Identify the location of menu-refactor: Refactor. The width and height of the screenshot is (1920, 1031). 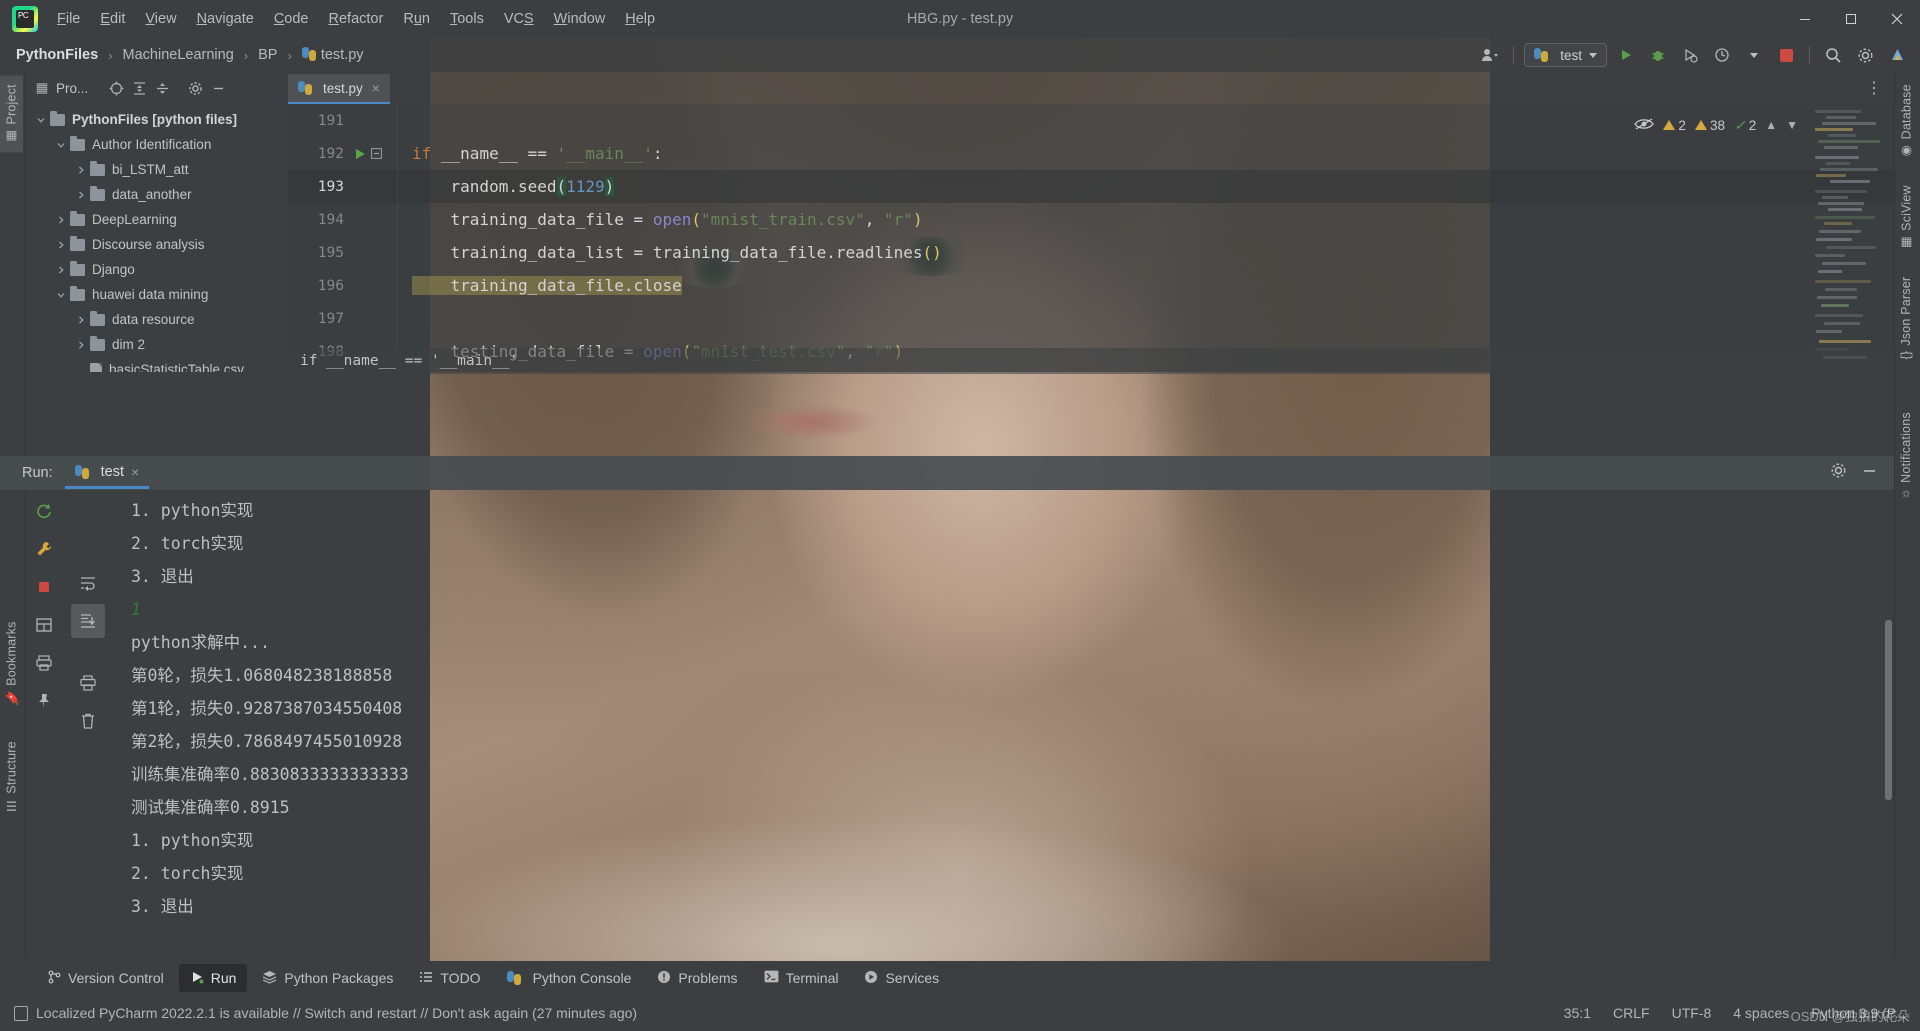
(356, 19).